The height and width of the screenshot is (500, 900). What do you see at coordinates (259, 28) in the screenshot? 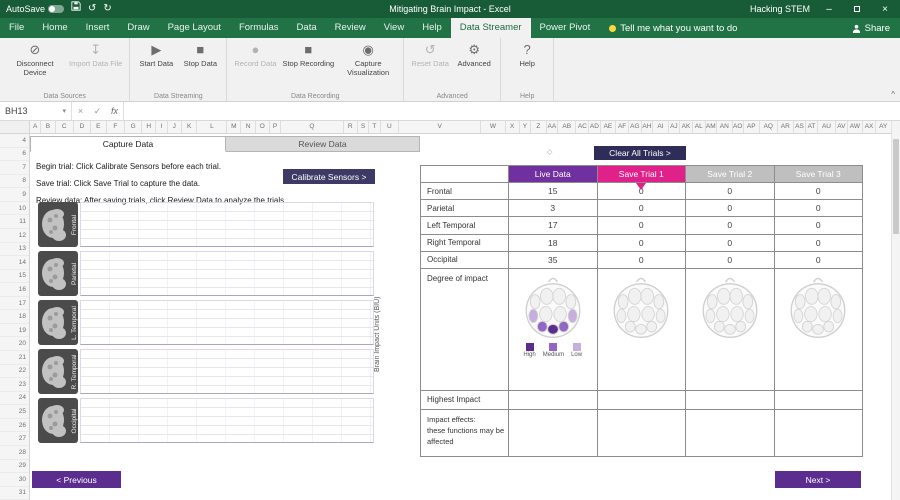
I see `tab-formulas: Formulas` at bounding box center [259, 28].